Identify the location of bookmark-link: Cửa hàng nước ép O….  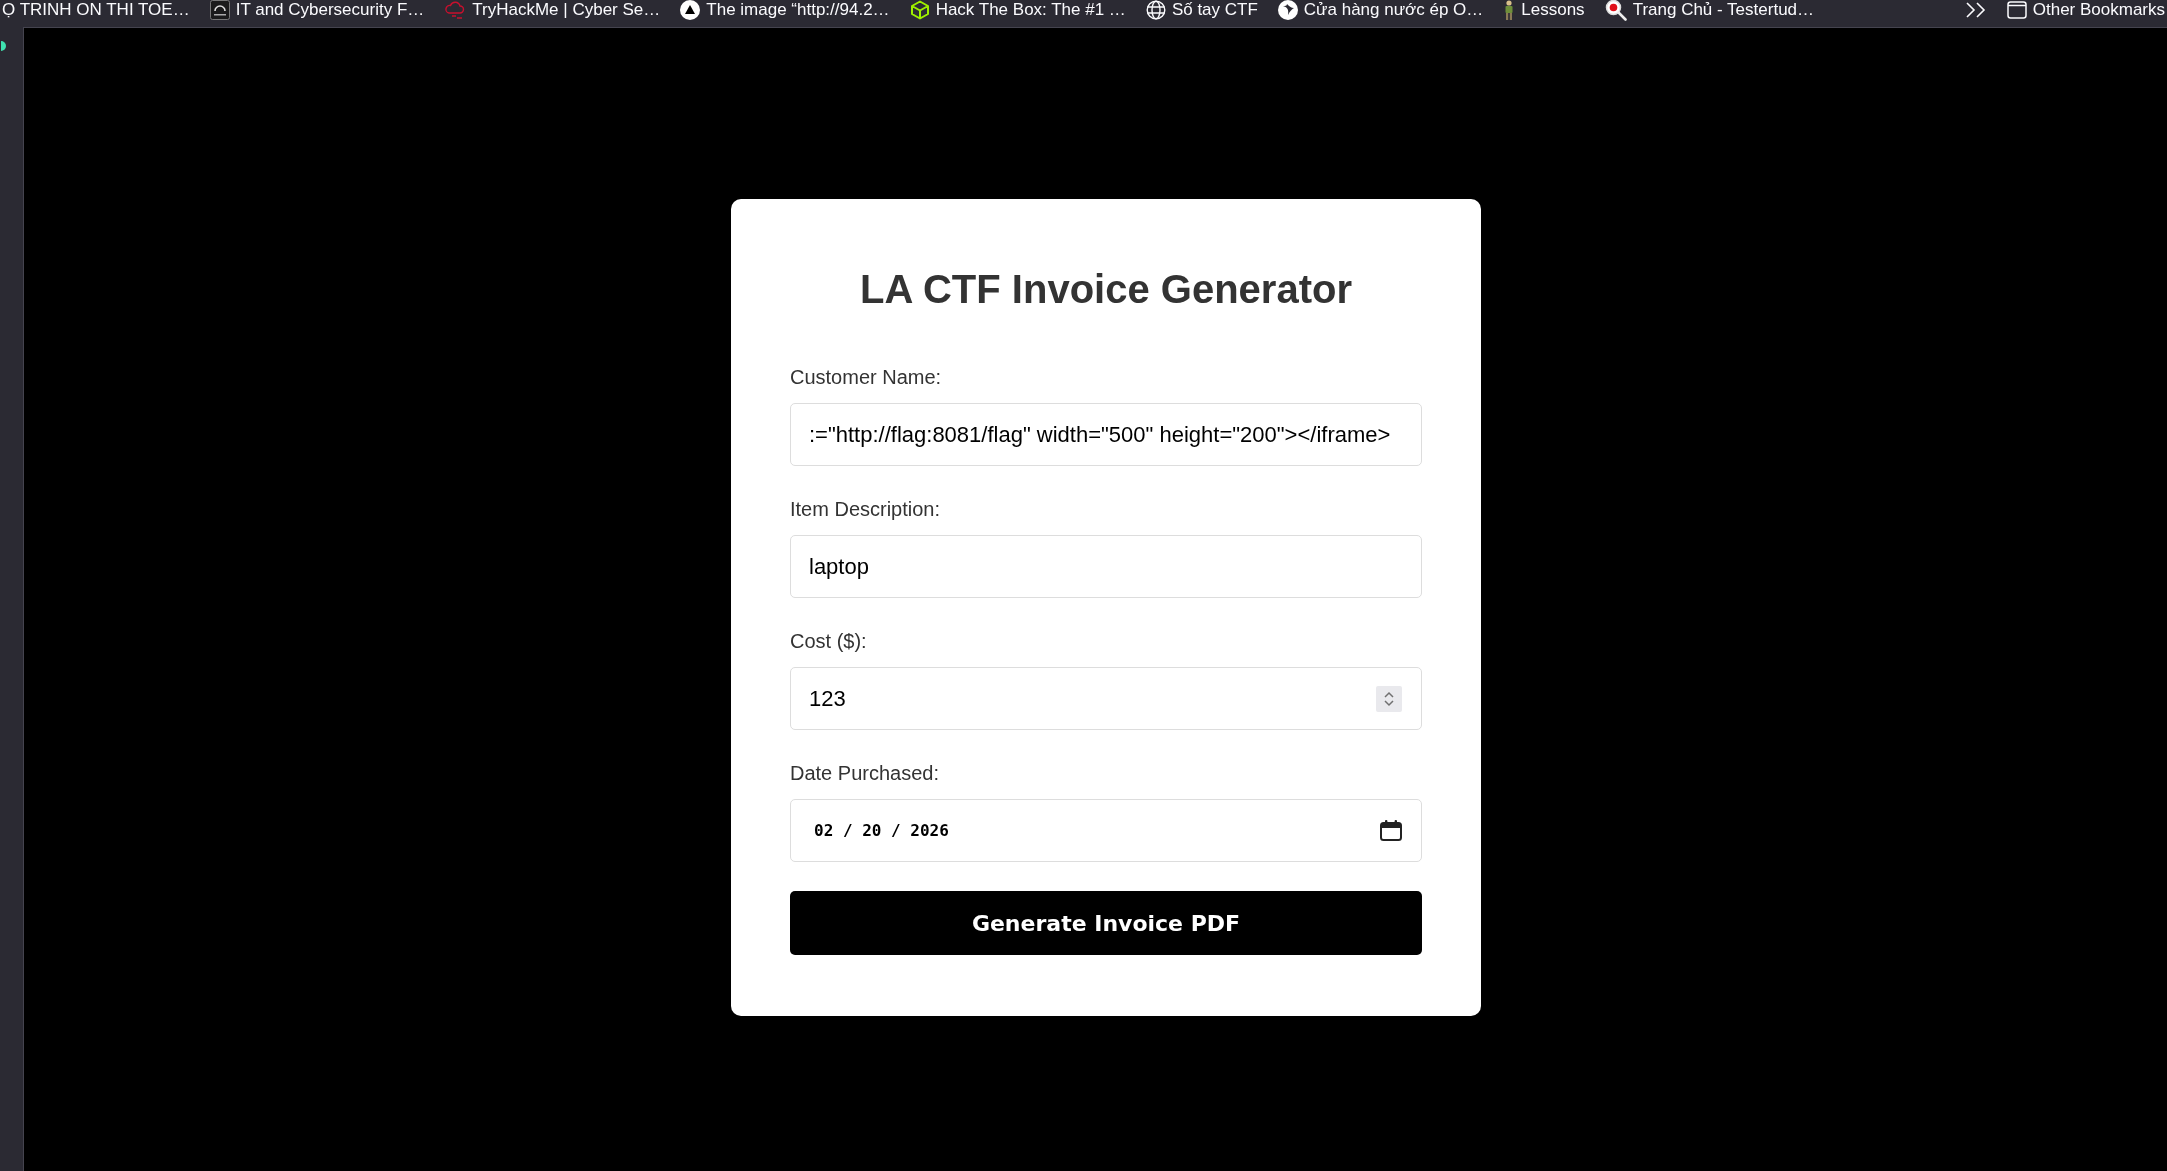
(1380, 9).